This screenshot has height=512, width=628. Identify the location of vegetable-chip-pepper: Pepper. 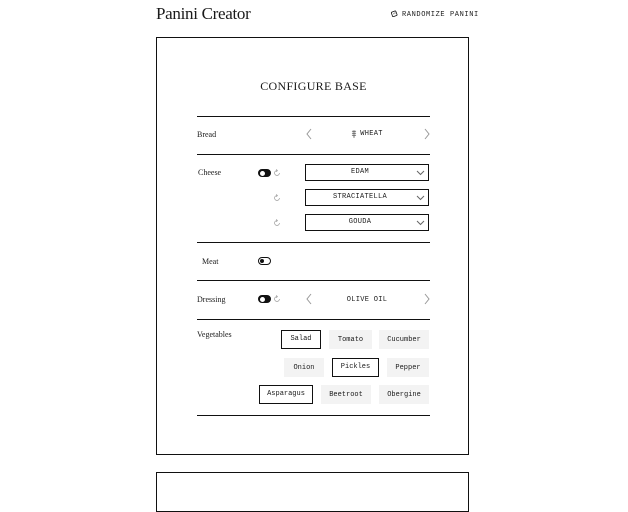
(408, 367).